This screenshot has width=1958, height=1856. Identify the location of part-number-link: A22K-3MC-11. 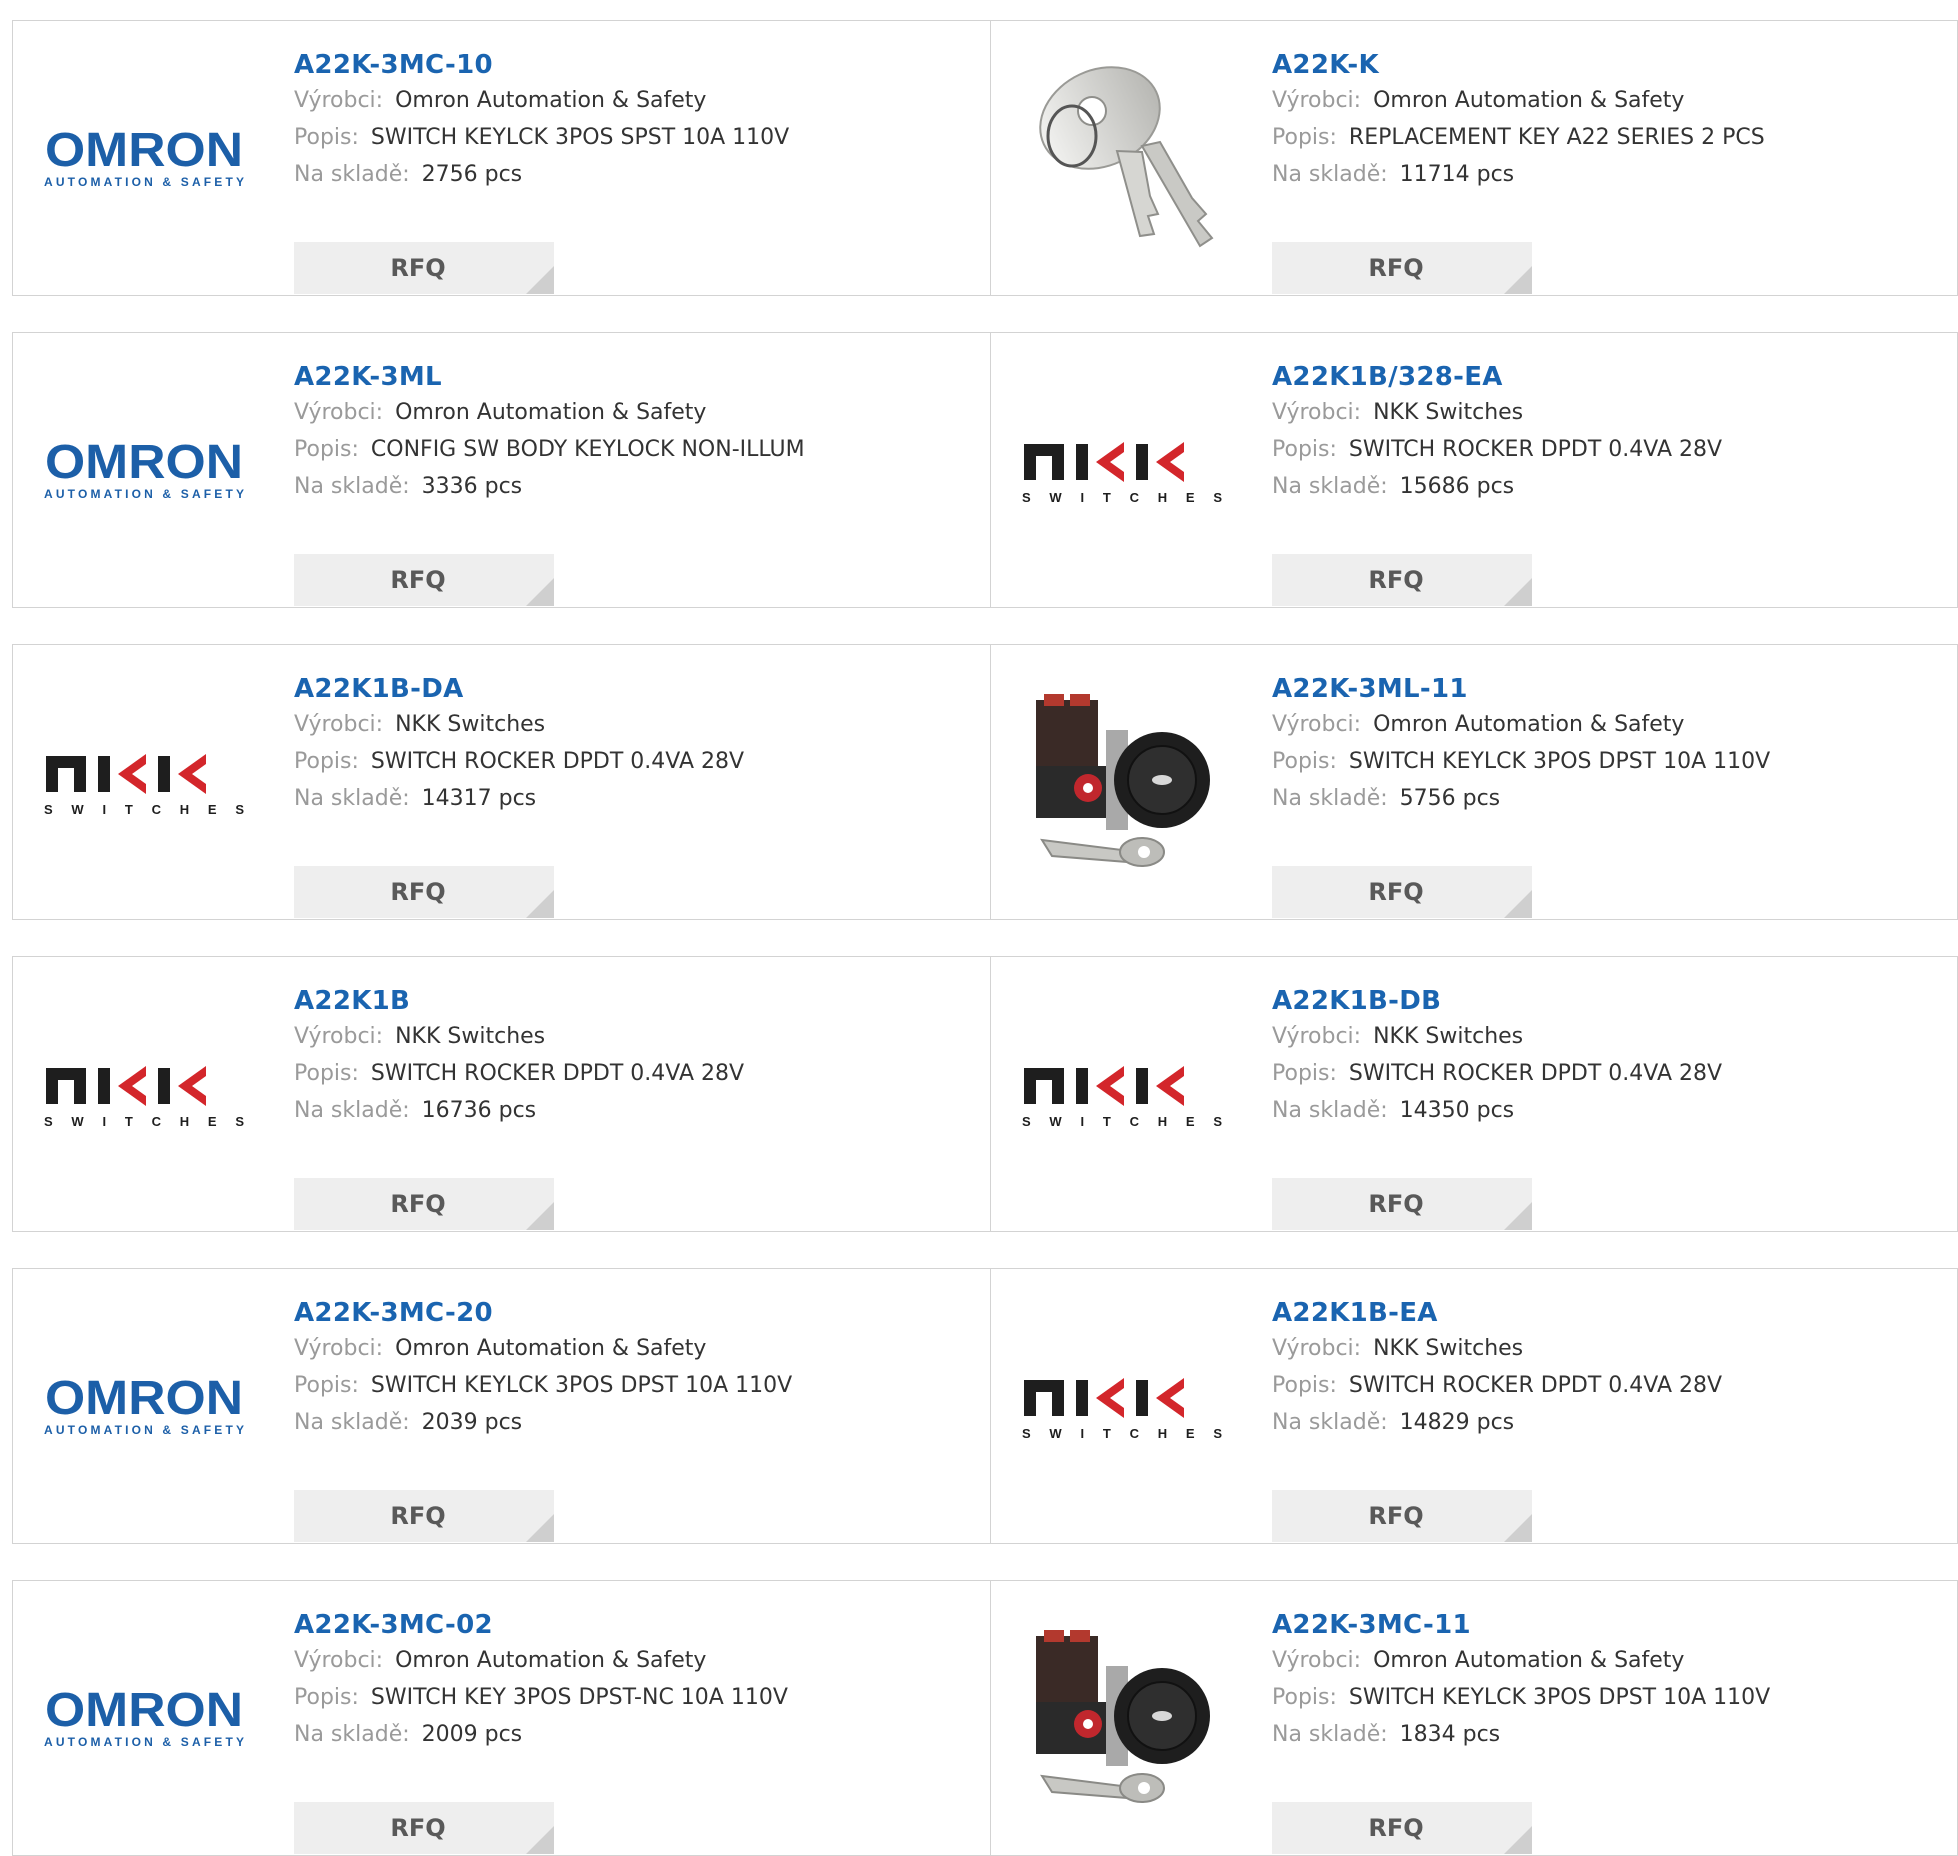
(1609, 1625).